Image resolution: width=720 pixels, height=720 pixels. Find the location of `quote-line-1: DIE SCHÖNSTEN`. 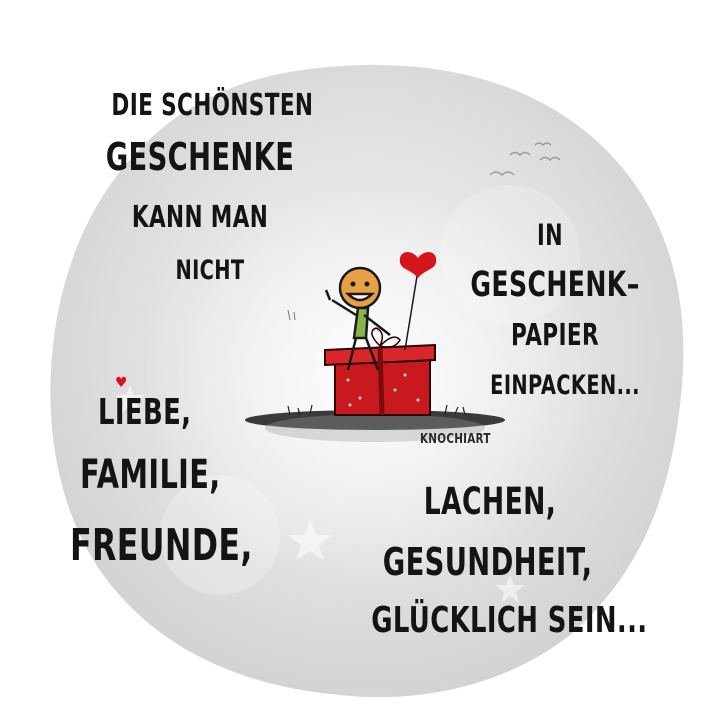

quote-line-1: DIE SCHÖNSTEN is located at coordinates (212, 105).